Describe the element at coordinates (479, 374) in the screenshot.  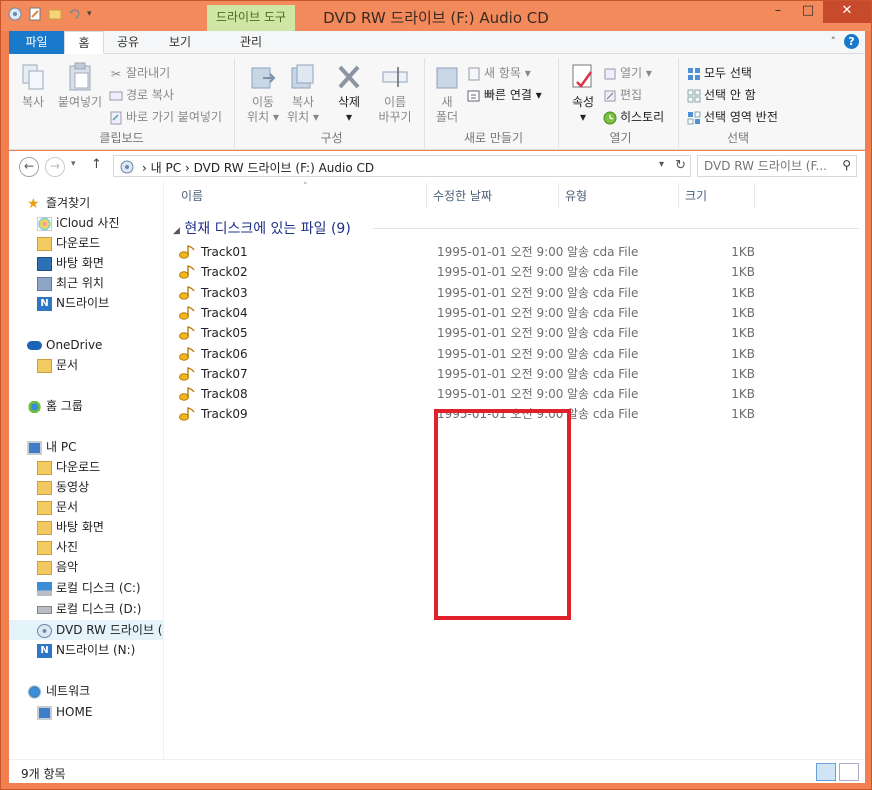
I see `file-row: Track07 1995-01-01 오전 9:00 알송 cda File 1KB` at that location.